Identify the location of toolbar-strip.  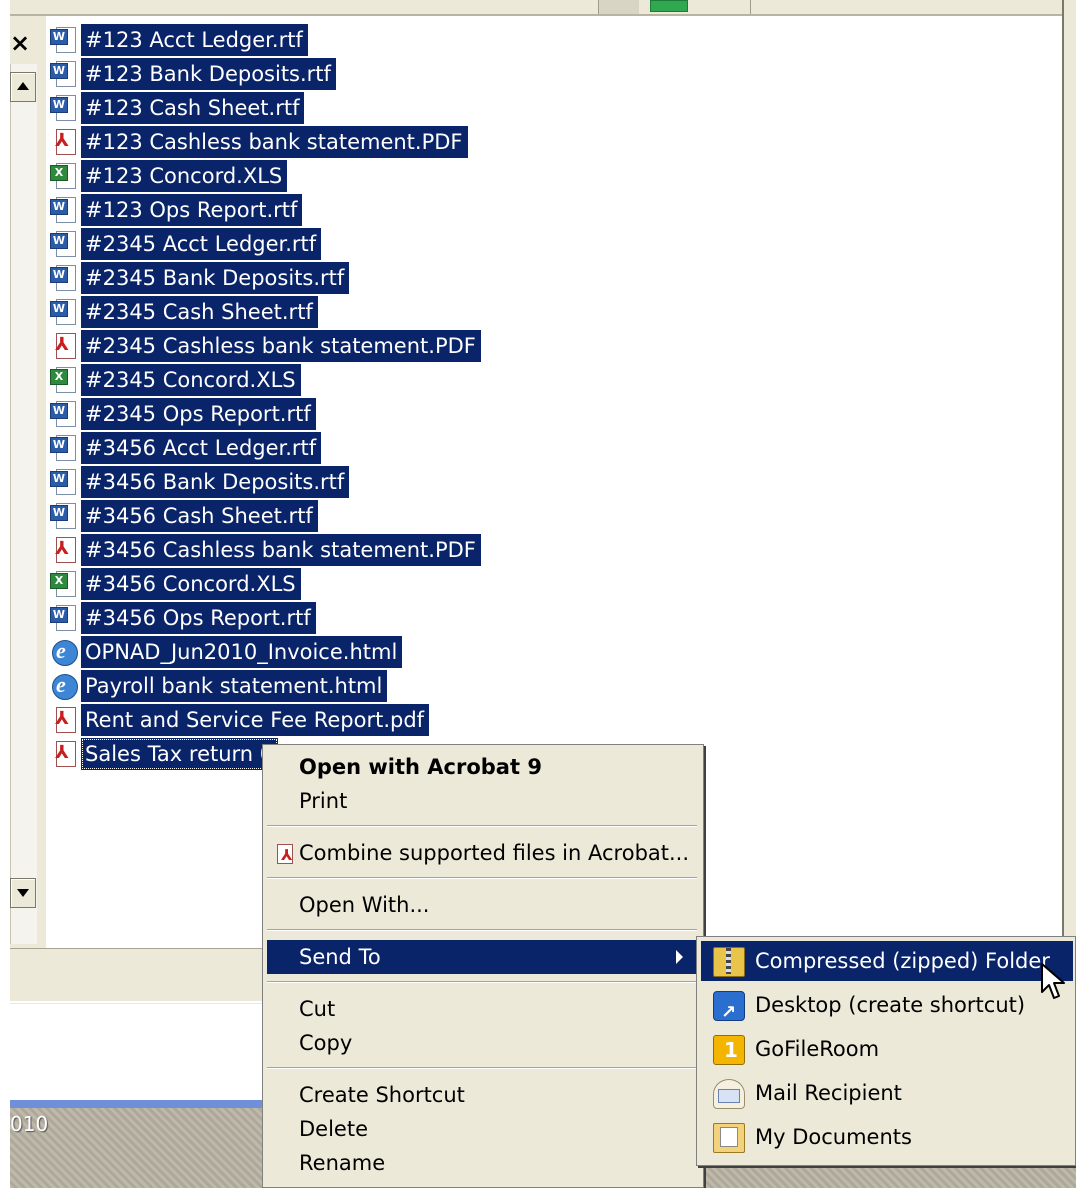
(543, 8).